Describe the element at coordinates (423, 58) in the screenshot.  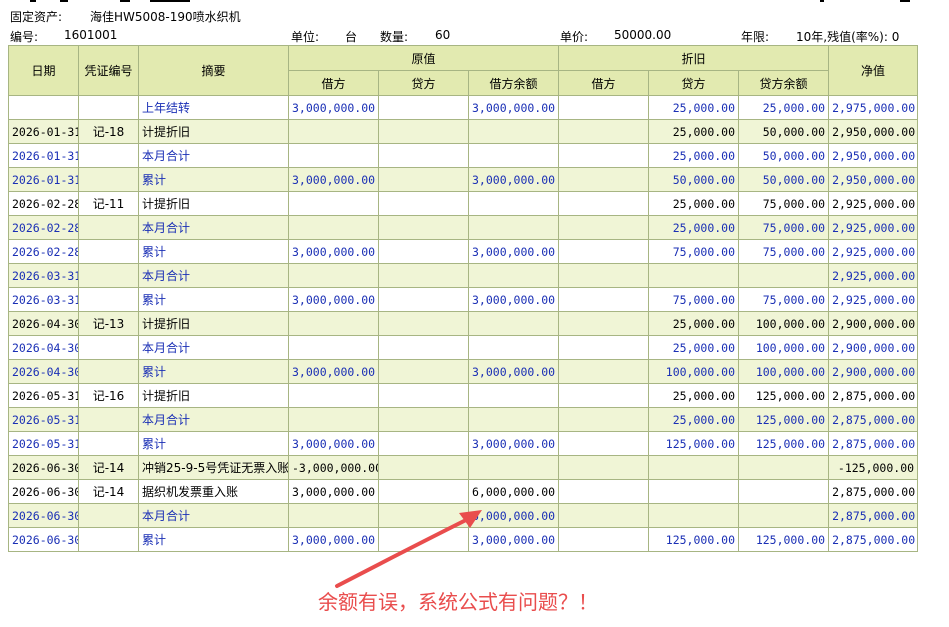
I see `header-original-value: 原值` at that location.